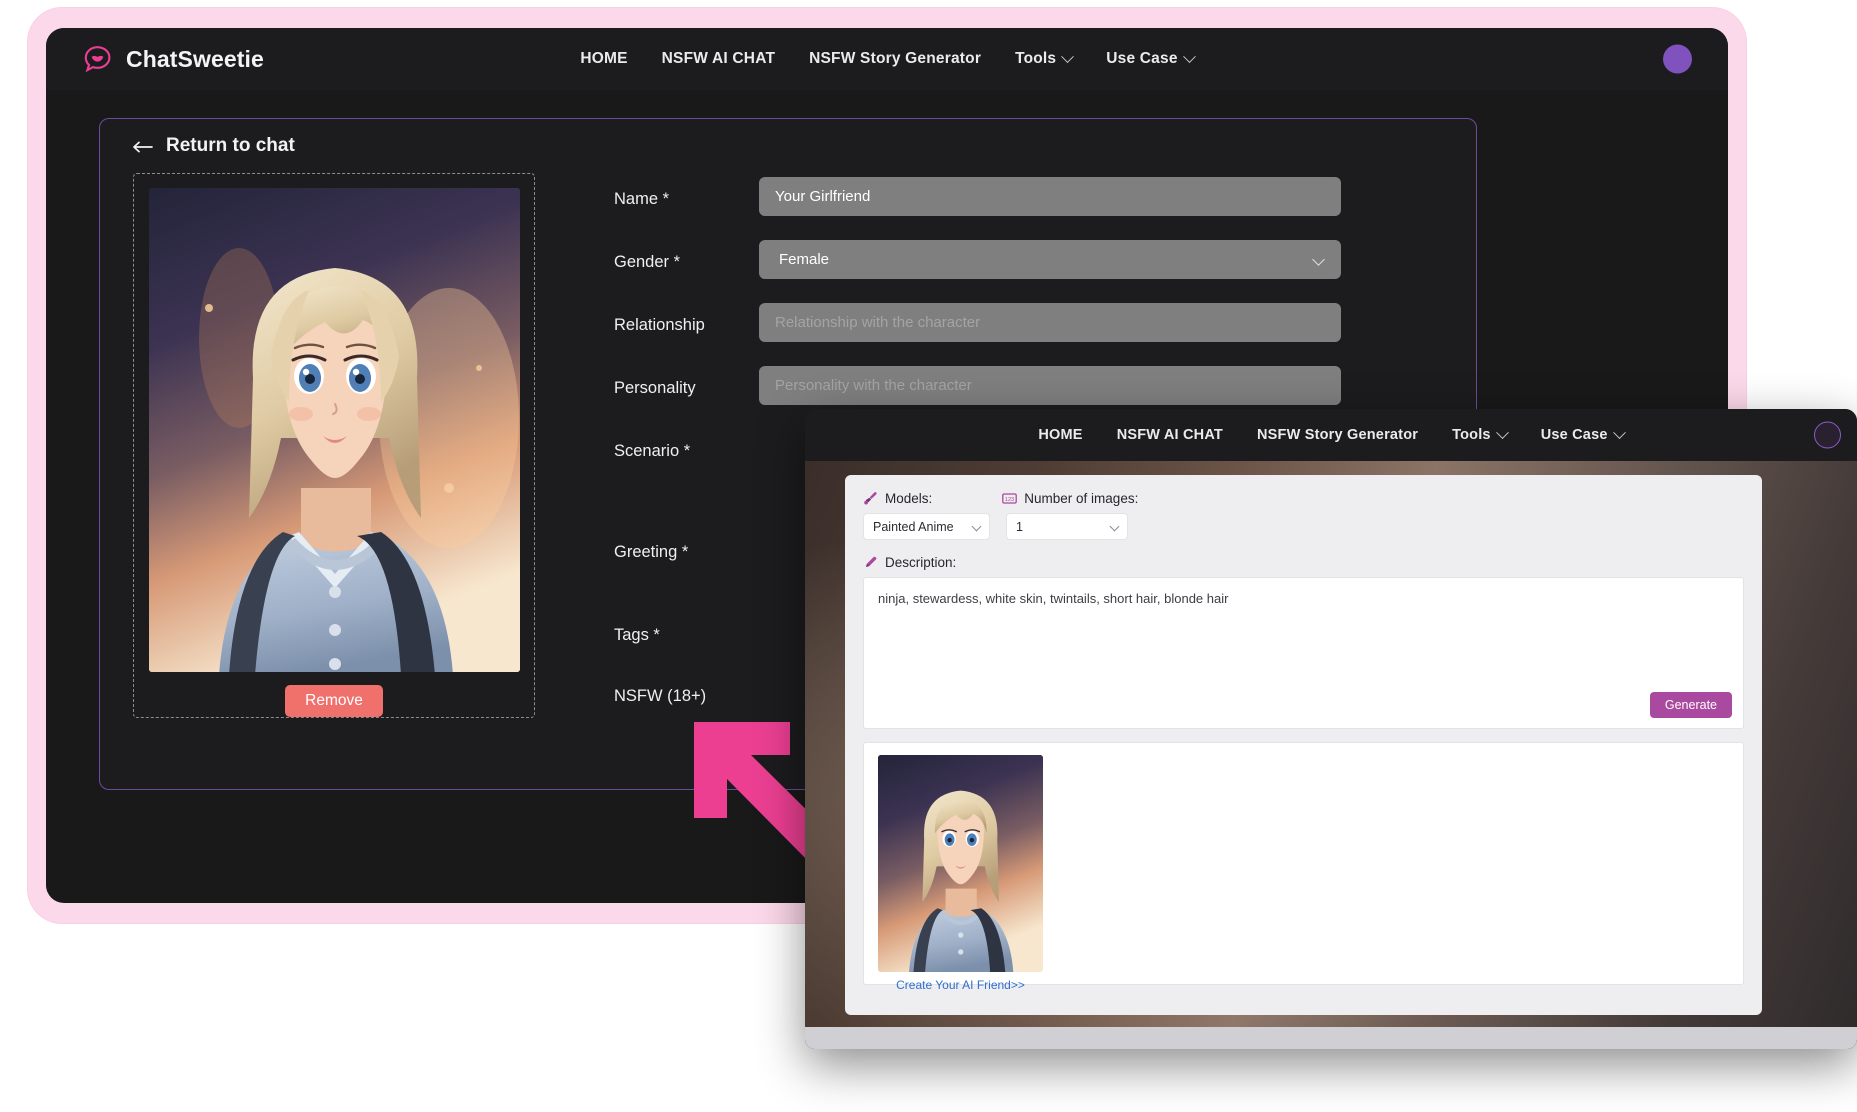 The image size is (1857, 1112). I want to click on relationship-input: Relationship with the character, so click(1050, 322).